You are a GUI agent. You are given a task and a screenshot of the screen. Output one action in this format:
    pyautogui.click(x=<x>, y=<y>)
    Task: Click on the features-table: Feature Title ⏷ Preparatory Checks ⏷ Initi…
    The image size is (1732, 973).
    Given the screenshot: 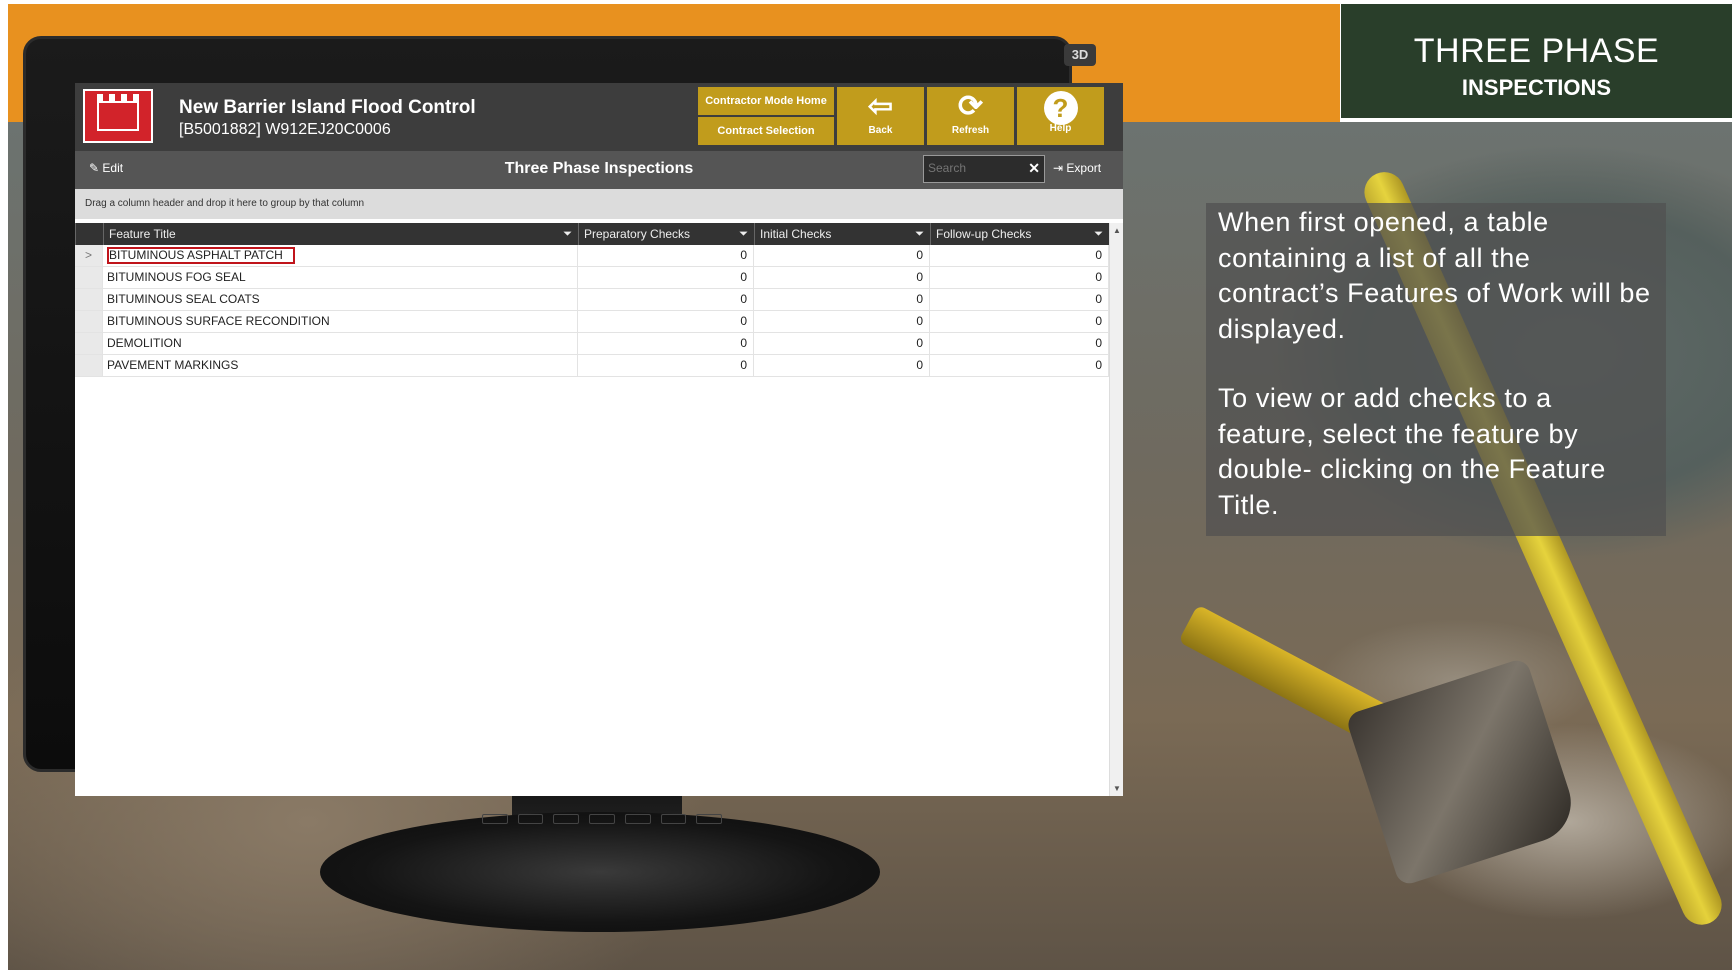 What is the action you would take?
    pyautogui.click(x=592, y=300)
    